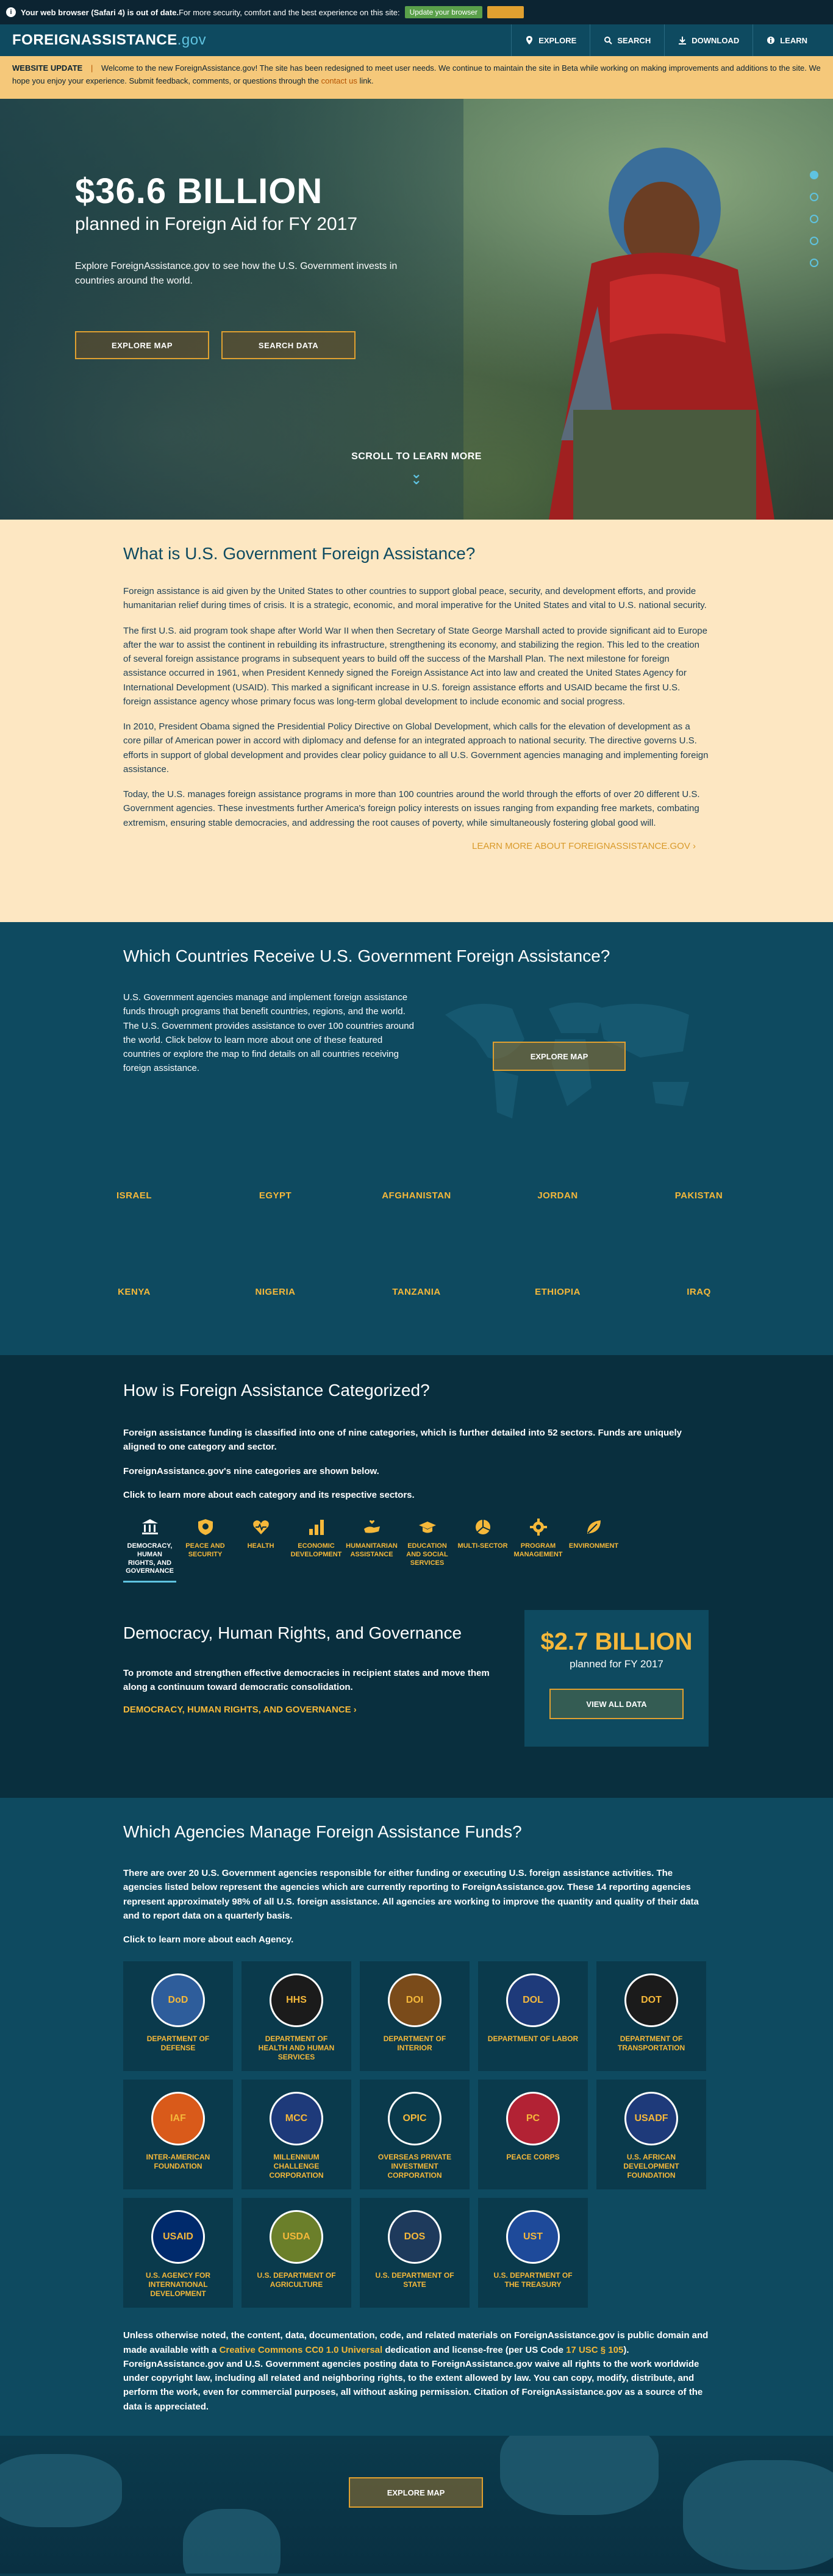 The image size is (833, 2576). I want to click on logo-main-text: FOREIGNASSISTANCE, so click(94, 40).